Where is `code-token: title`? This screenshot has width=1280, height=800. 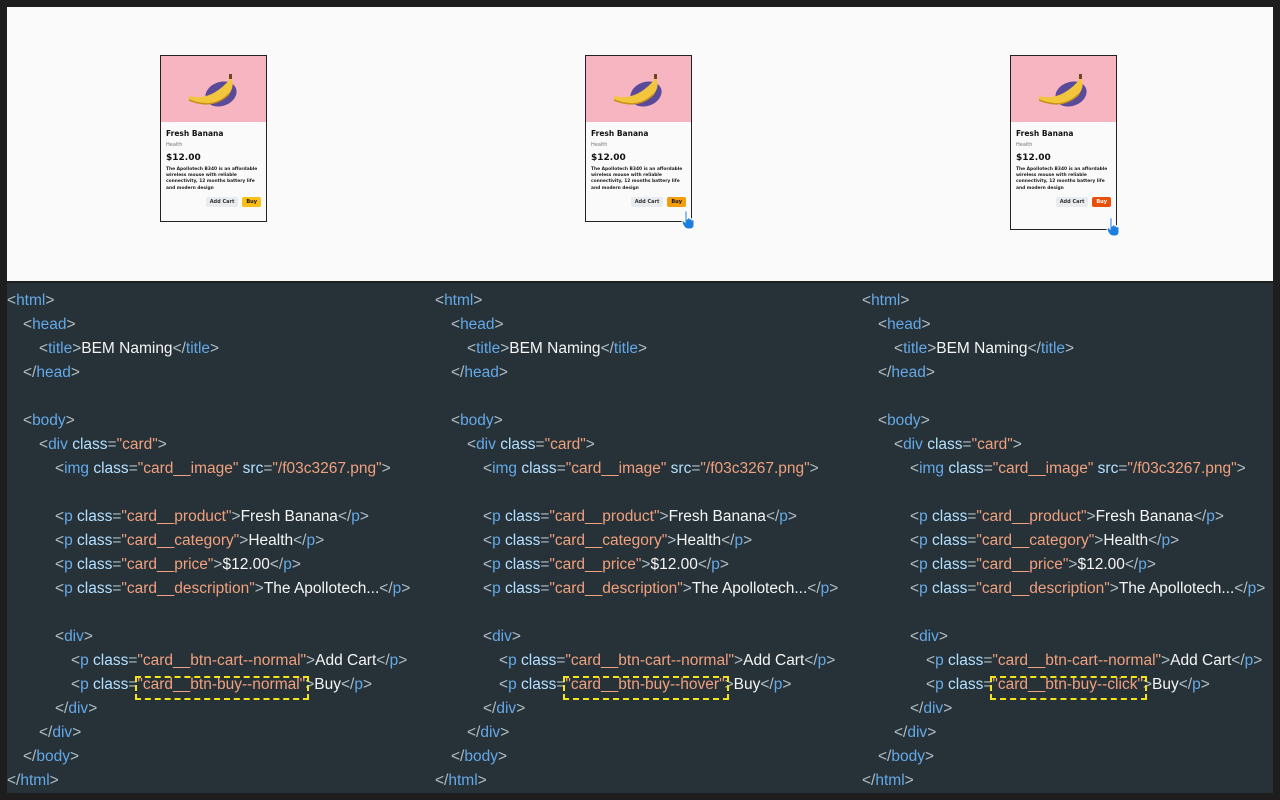
code-token: title is located at coordinates (198, 348).